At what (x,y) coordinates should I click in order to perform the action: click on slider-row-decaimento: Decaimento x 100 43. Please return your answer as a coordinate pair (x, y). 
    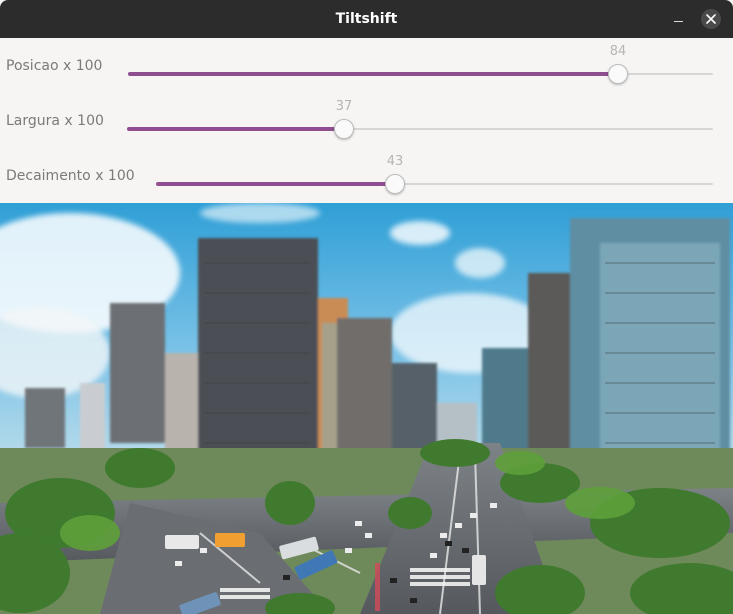
    Looking at the image, I should click on (366, 175).